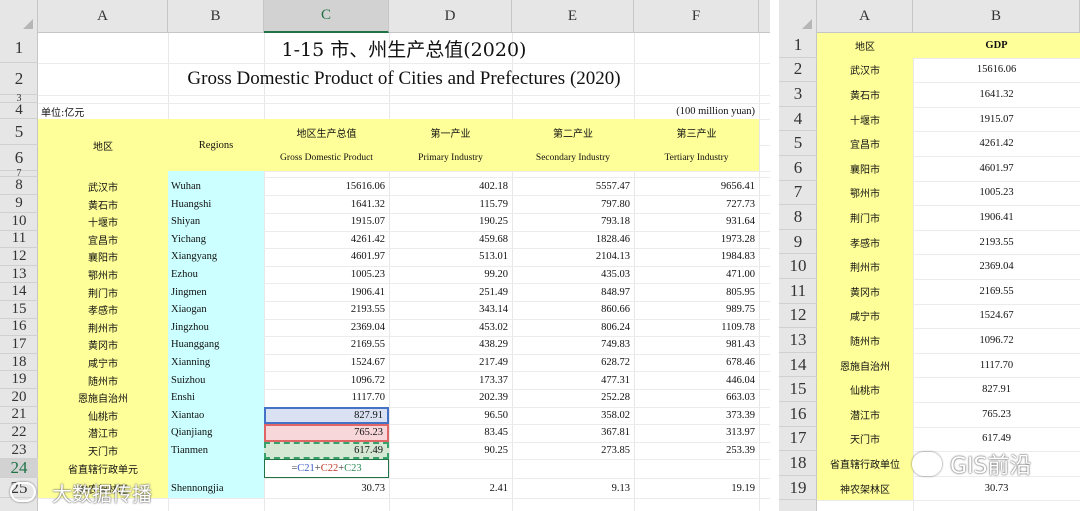  What do you see at coordinates (865, 45) in the screenshot?
I see `header-region: 地区` at bounding box center [865, 45].